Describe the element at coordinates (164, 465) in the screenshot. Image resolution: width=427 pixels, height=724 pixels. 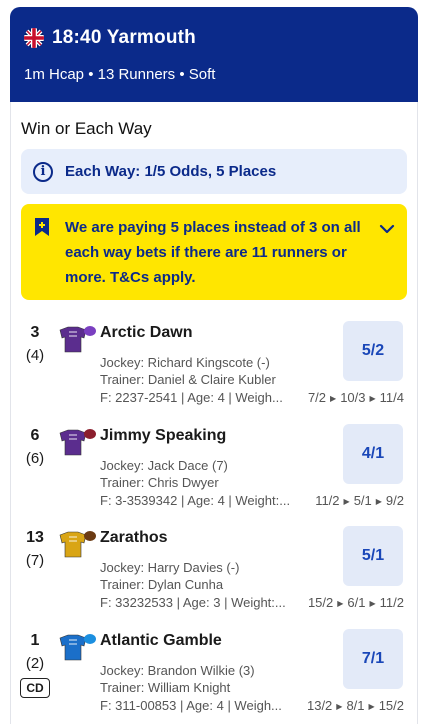
I see `runner-jockey: Jockey: Jack Dace (7)` at that location.